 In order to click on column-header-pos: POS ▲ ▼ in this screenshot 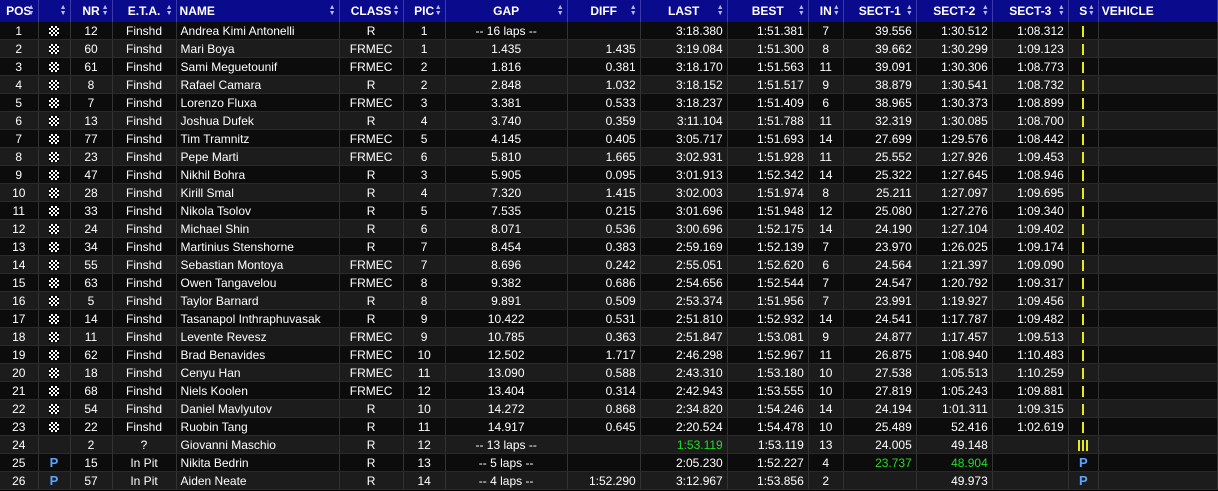, I will do `click(19, 11)`.